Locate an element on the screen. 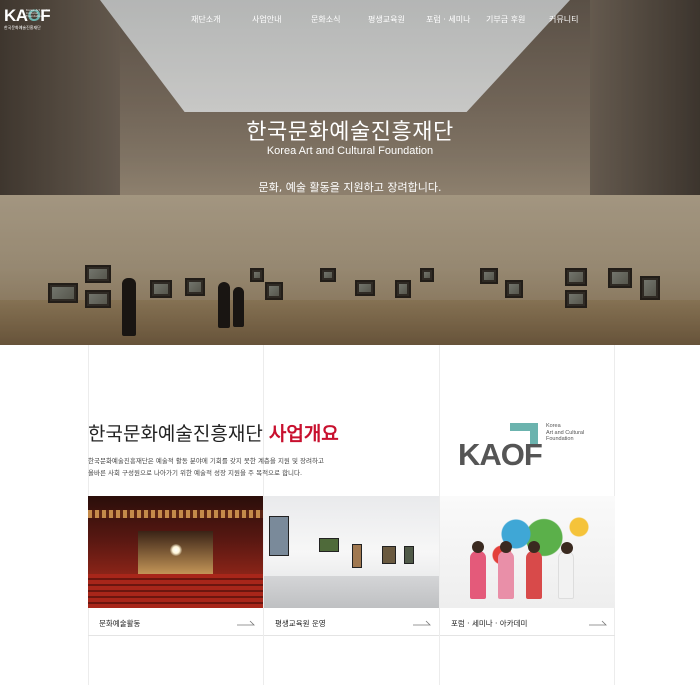 The width and height of the screenshot is (700, 685). card-image-gallery is located at coordinates (351, 552).